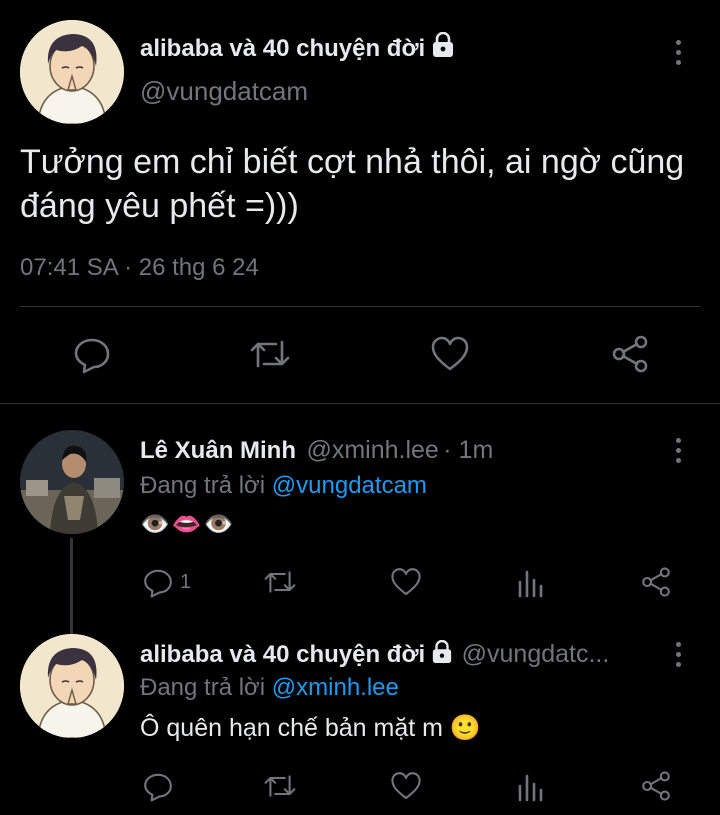 Image resolution: width=720 pixels, height=815 pixels. Describe the element at coordinates (349, 485) in the screenshot. I see `replying-to-handle: @vungdatcam` at that location.